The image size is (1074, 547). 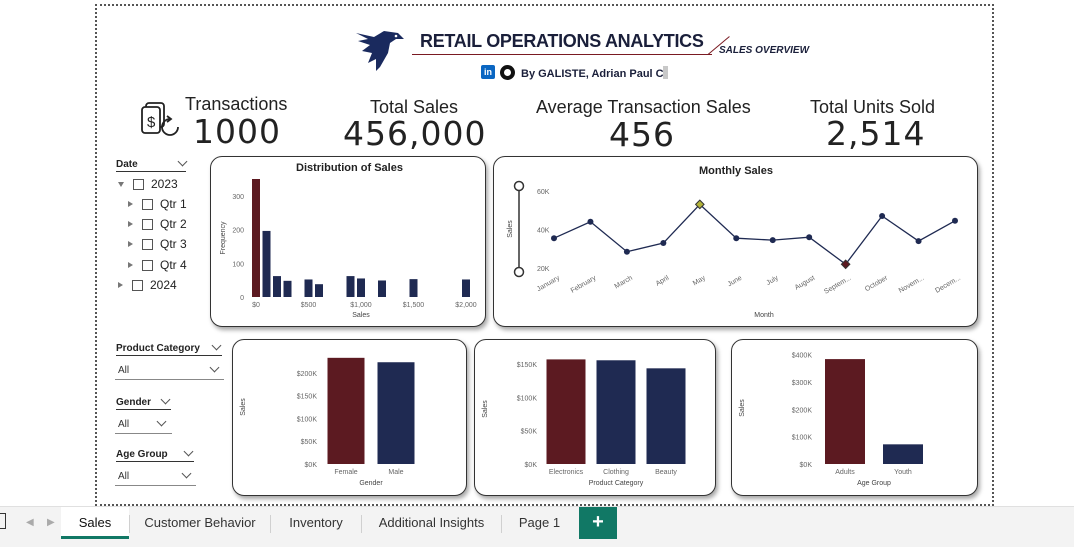 I want to click on zoom-slider-handle, so click(x=519, y=272).